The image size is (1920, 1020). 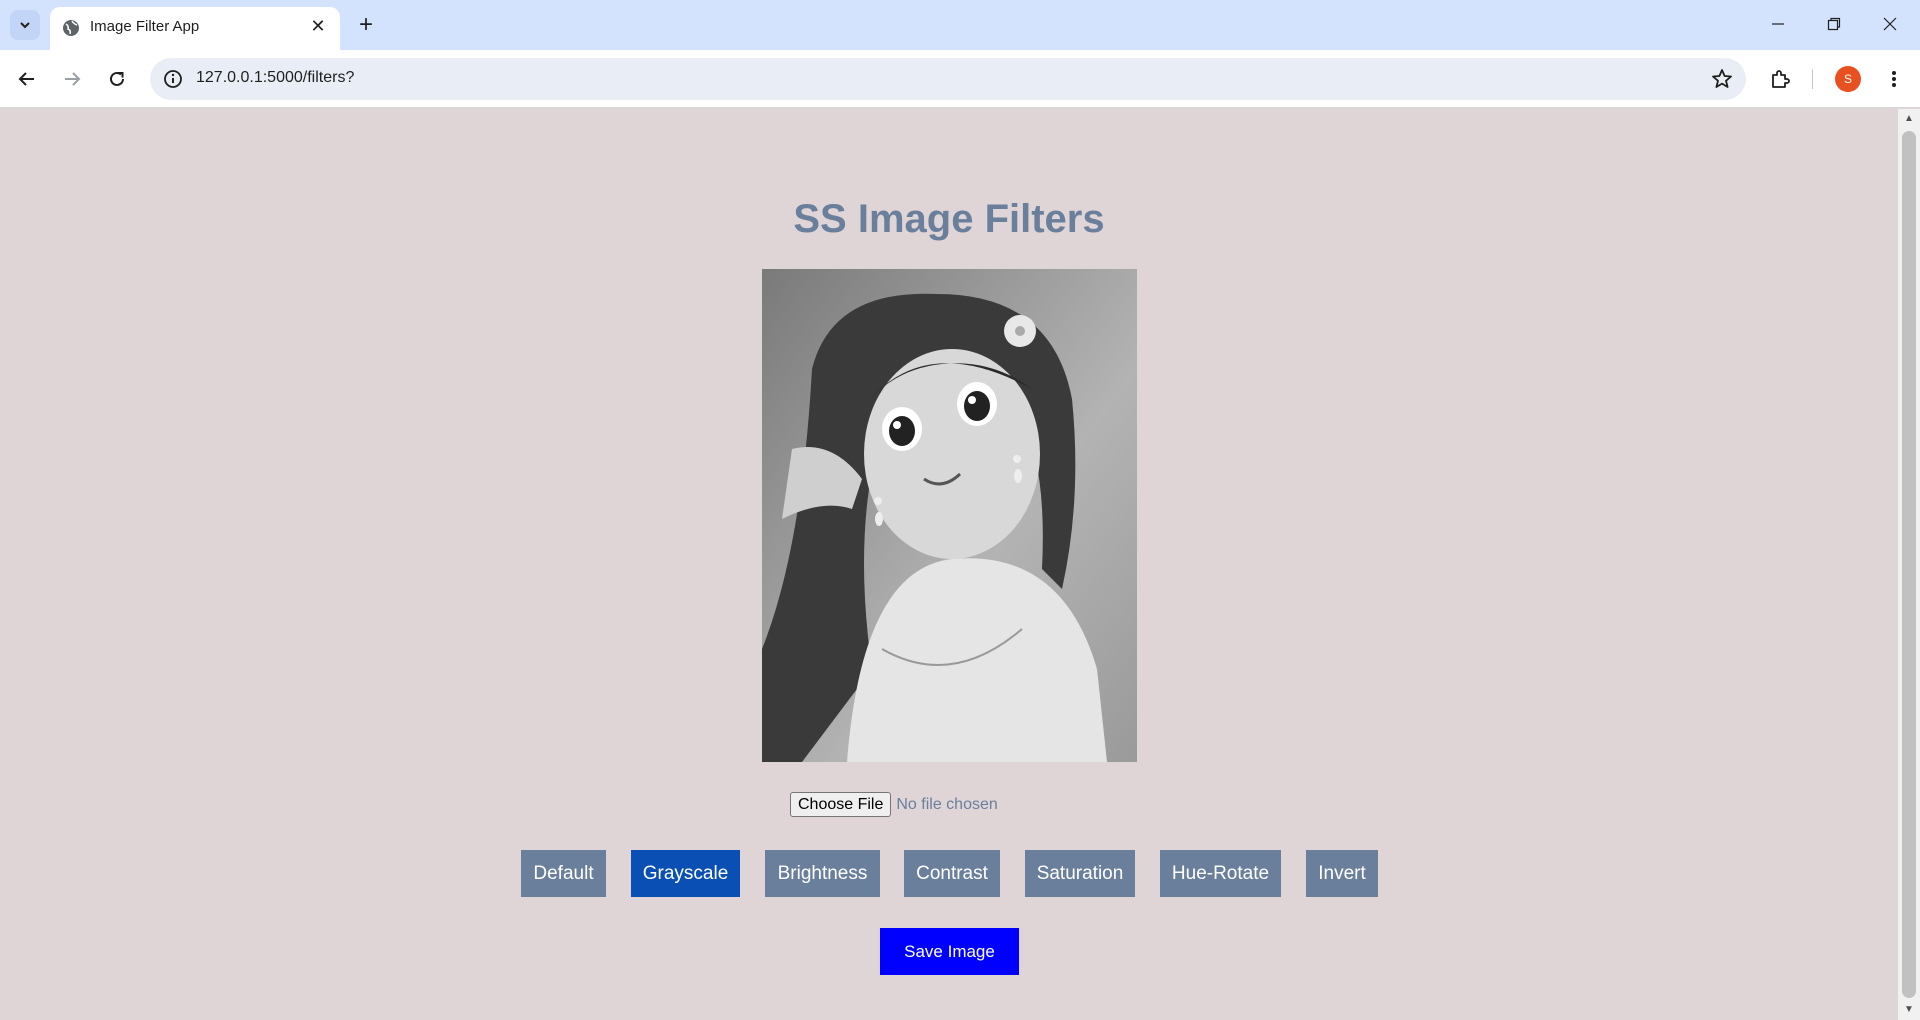 I want to click on filter-grayscale-button: Grayscale, so click(x=685, y=873).